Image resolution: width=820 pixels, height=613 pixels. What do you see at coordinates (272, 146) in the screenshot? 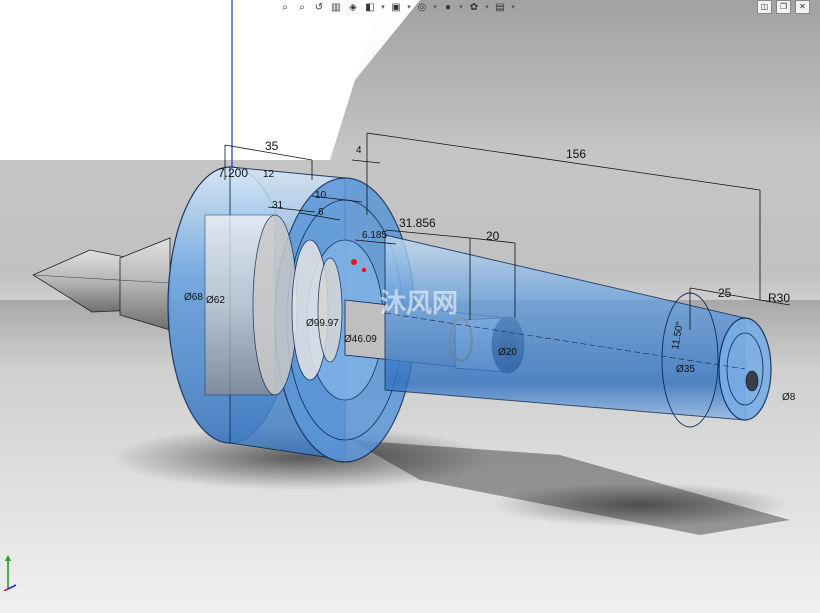
I see `dimension-35: 35` at bounding box center [272, 146].